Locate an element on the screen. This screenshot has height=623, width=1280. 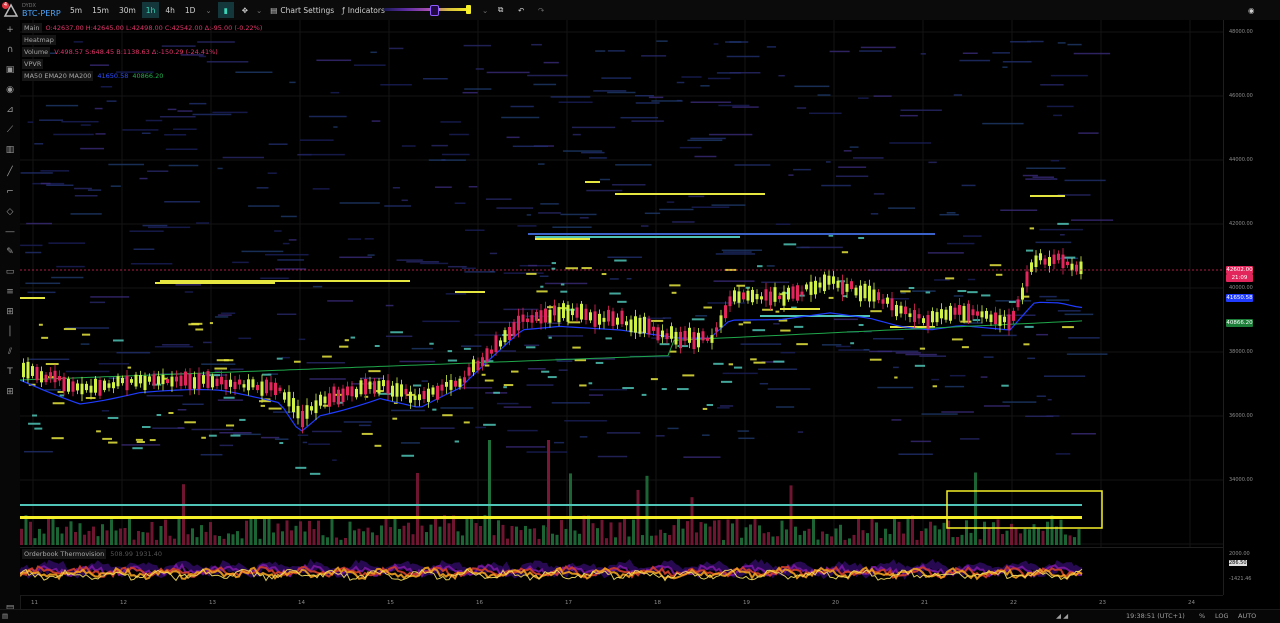
lock-icon: ▣ is located at coordinates (10, 70).